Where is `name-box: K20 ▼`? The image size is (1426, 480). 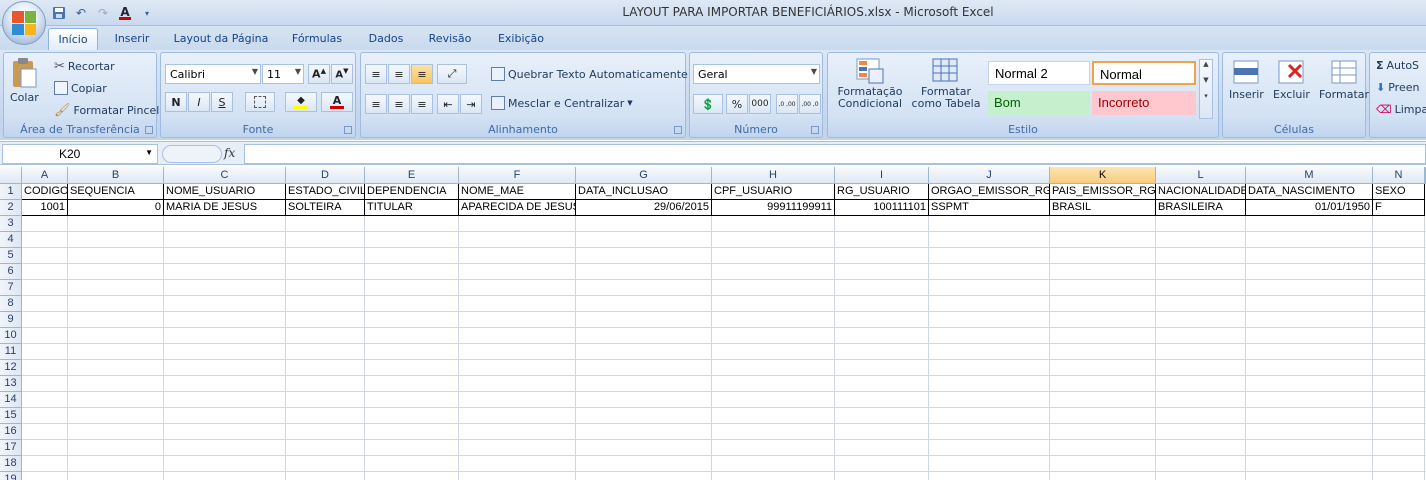 name-box: K20 ▼ is located at coordinates (80, 154).